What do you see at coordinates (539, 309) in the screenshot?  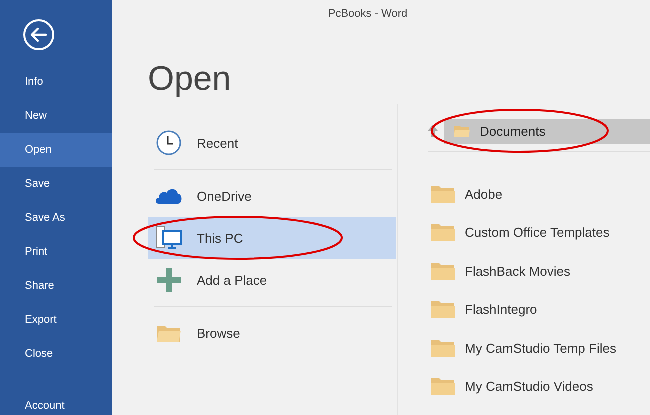 I see `folder-item: FlashIntegro` at bounding box center [539, 309].